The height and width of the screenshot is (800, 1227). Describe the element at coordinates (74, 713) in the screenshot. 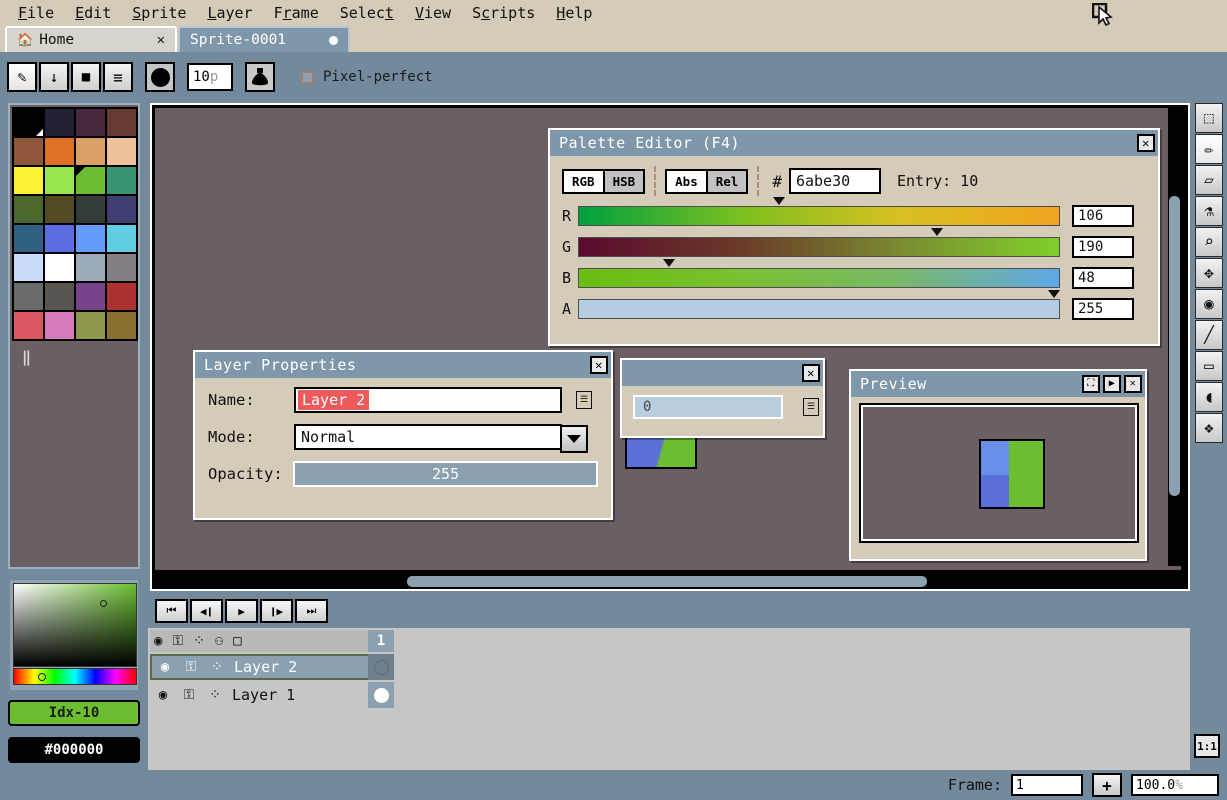

I see `foreground-color-swatch: Idx-10` at that location.